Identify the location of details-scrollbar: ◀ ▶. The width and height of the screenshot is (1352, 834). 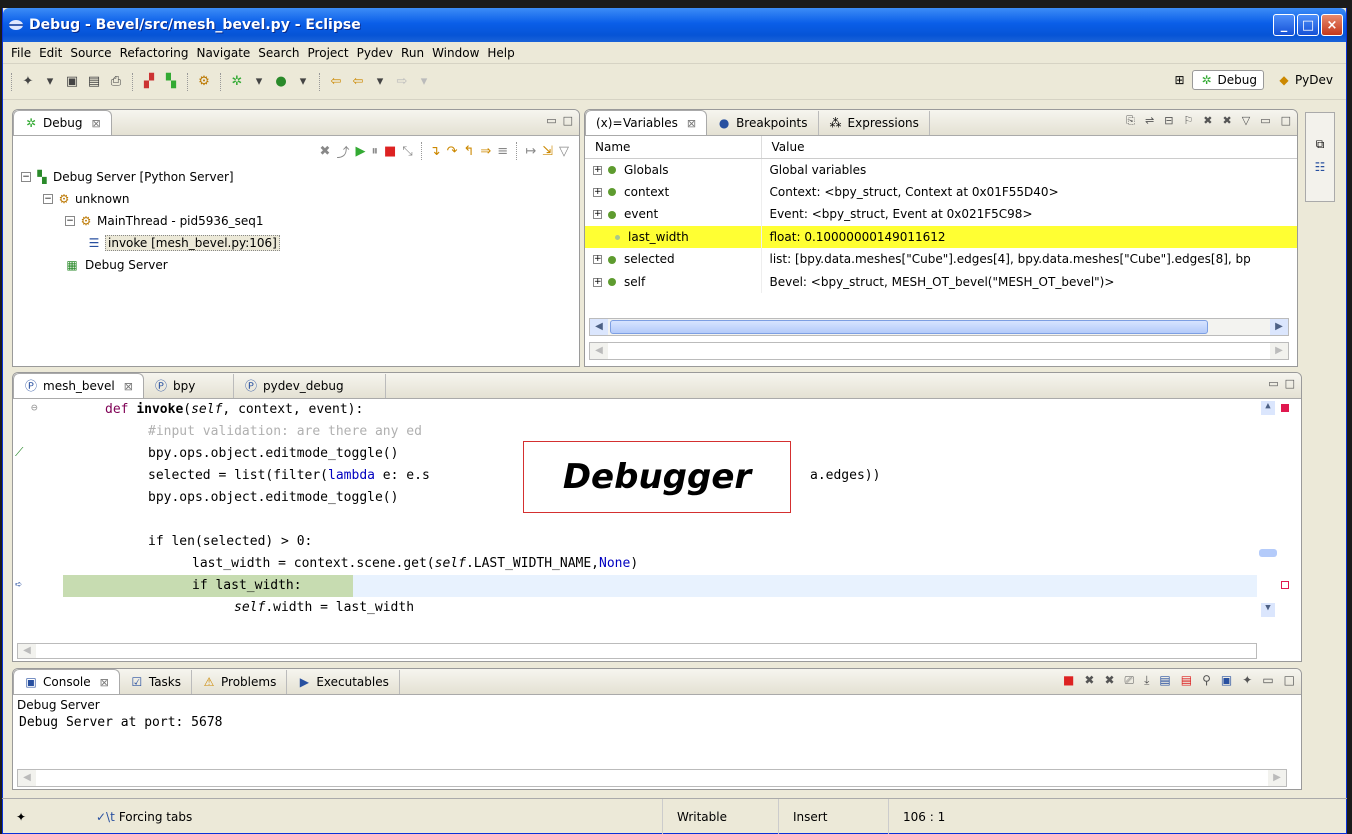
(939, 351).